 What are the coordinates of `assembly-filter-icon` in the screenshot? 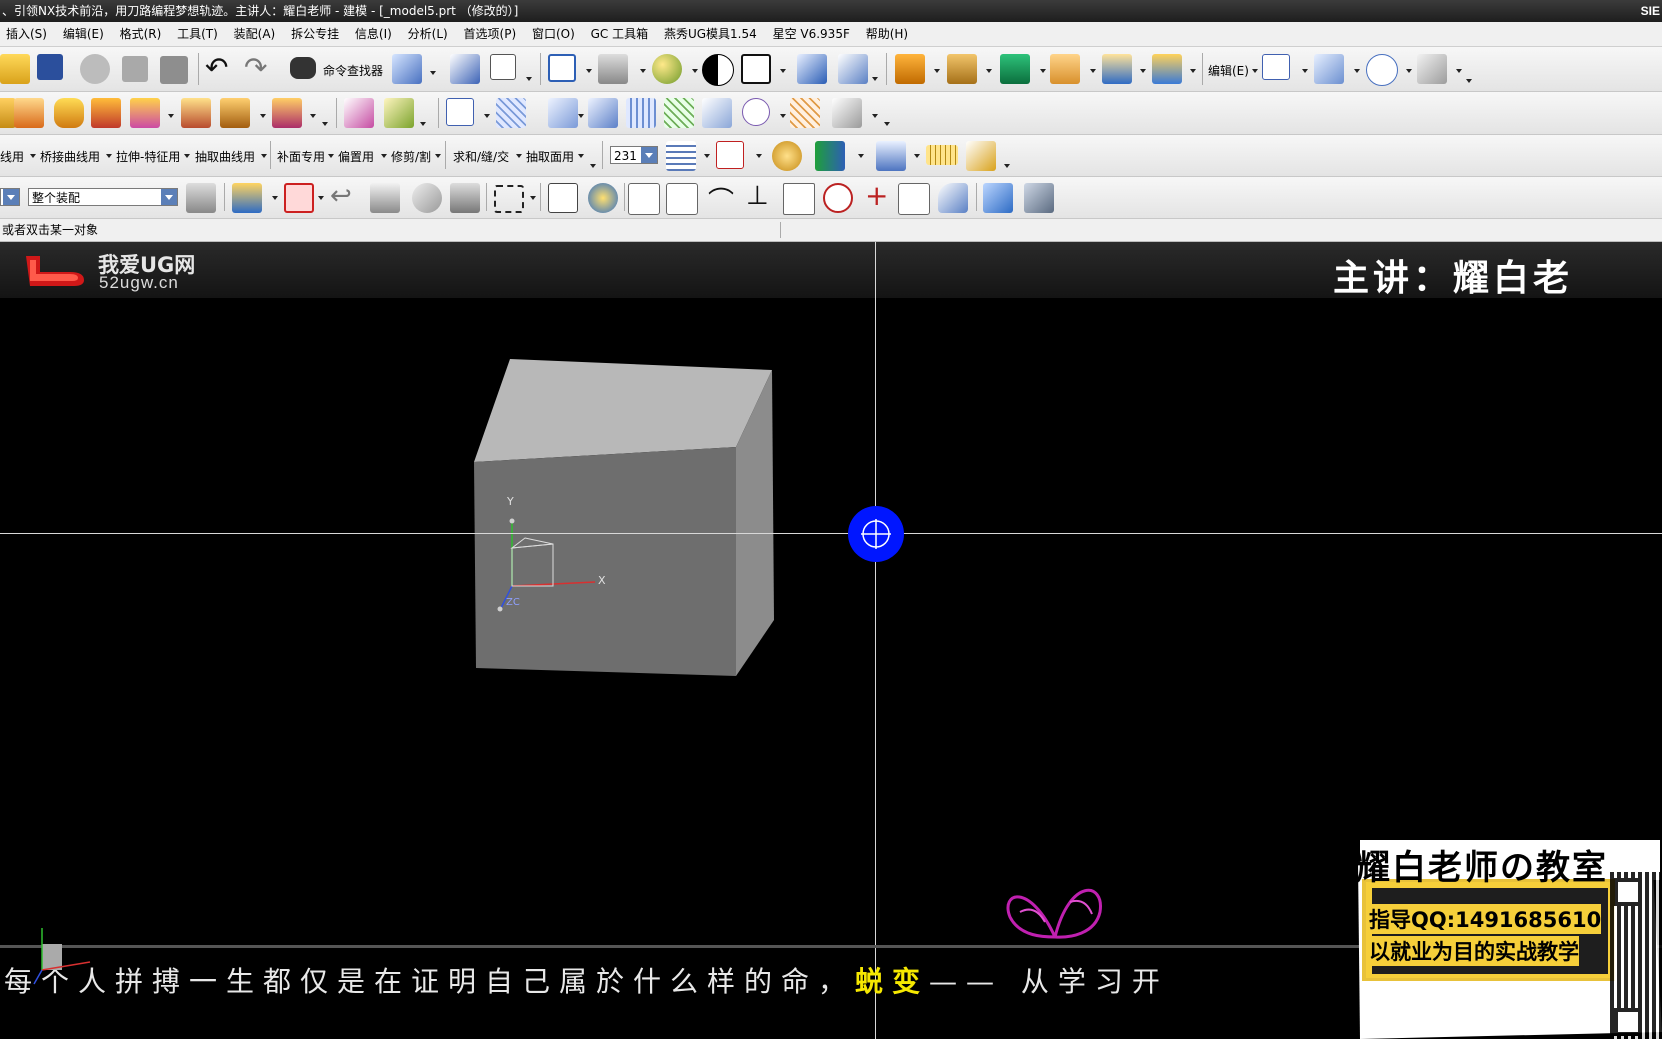 It's located at (201, 198).